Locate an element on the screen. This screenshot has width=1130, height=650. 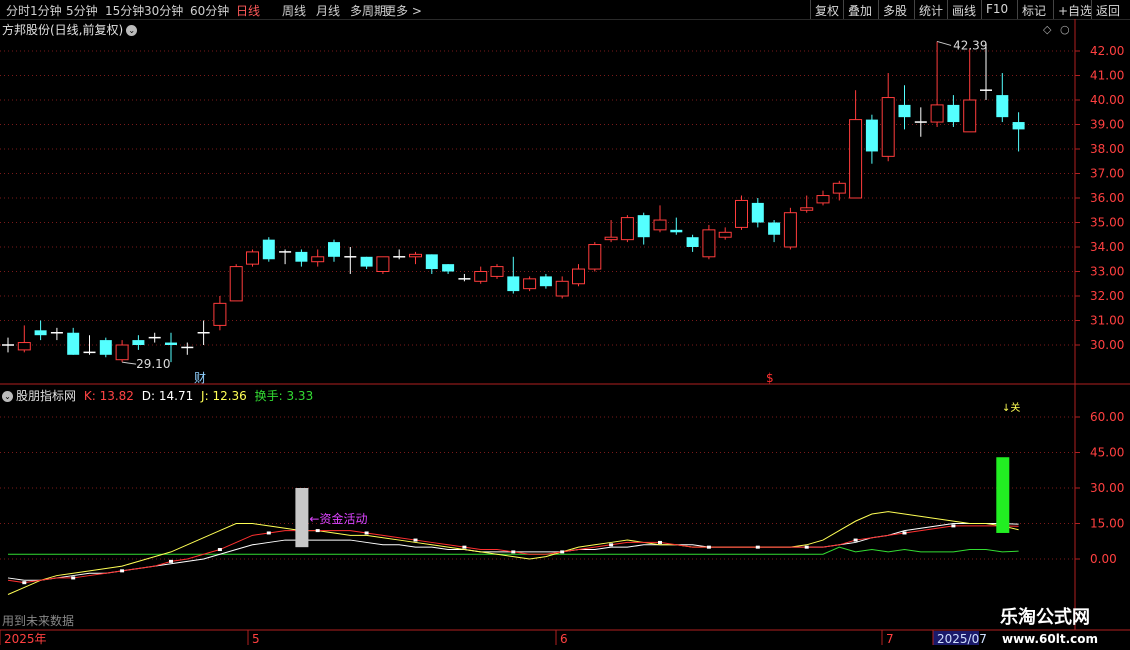
date-highlight is located at coordinates (956, 638).